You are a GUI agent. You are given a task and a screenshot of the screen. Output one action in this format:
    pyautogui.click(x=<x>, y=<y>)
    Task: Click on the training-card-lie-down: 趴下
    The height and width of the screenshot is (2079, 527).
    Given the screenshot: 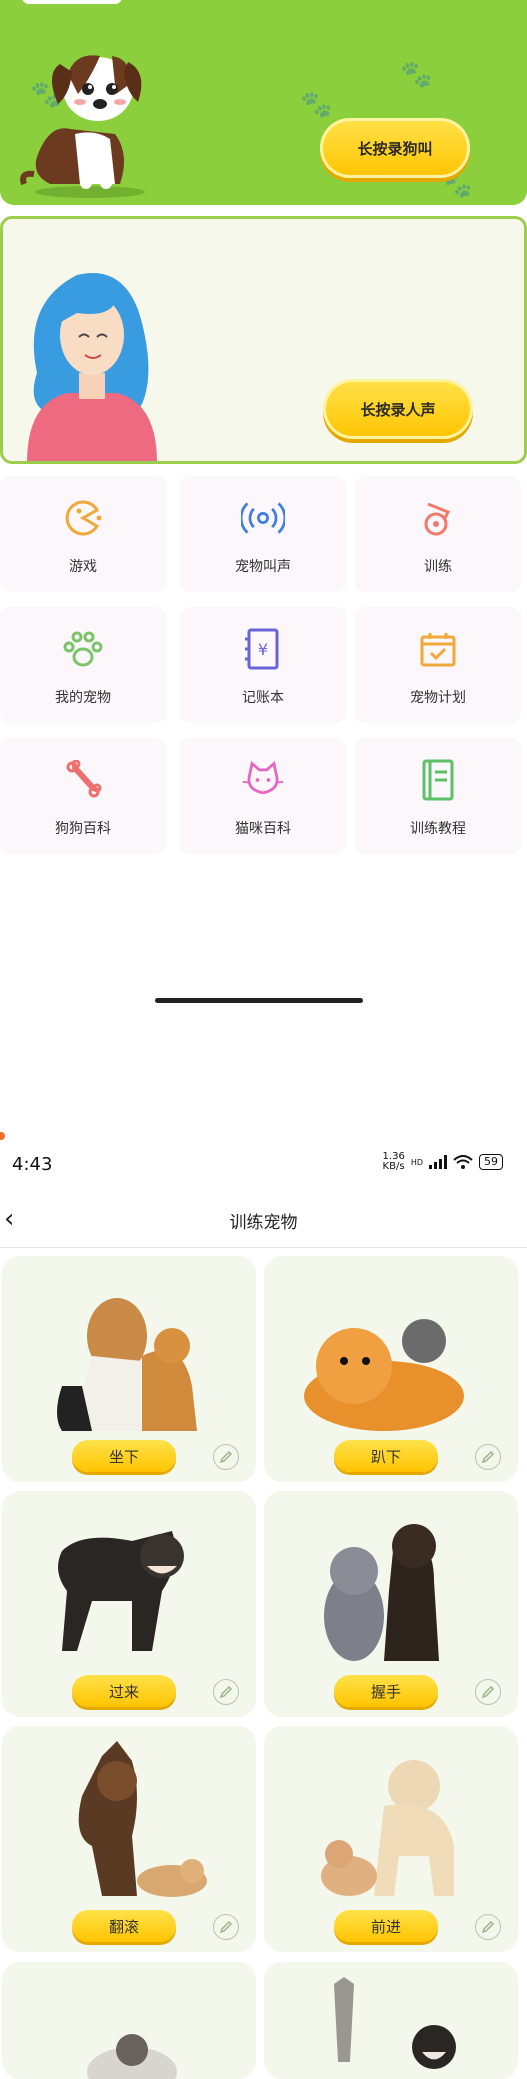 What is the action you would take?
    pyautogui.click(x=391, y=1369)
    